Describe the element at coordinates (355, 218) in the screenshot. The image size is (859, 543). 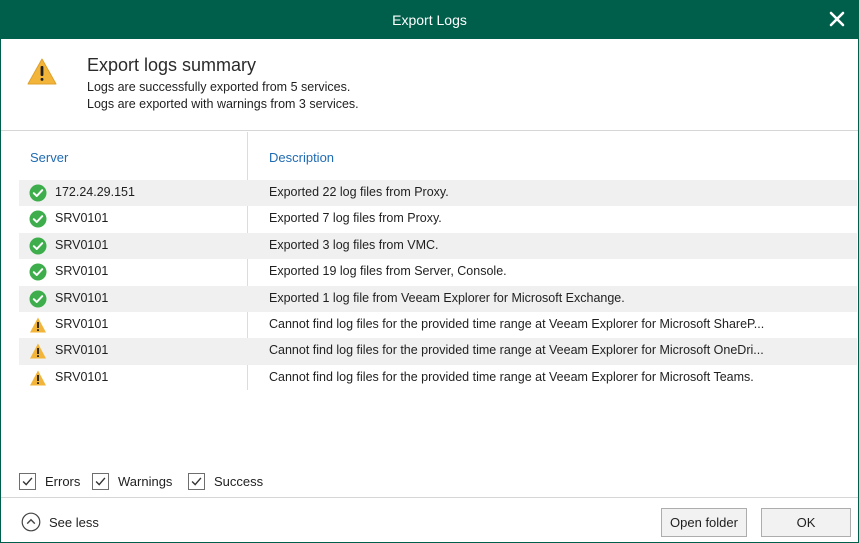
I see `description-cell: Exported 7 log files from Proxy.` at that location.